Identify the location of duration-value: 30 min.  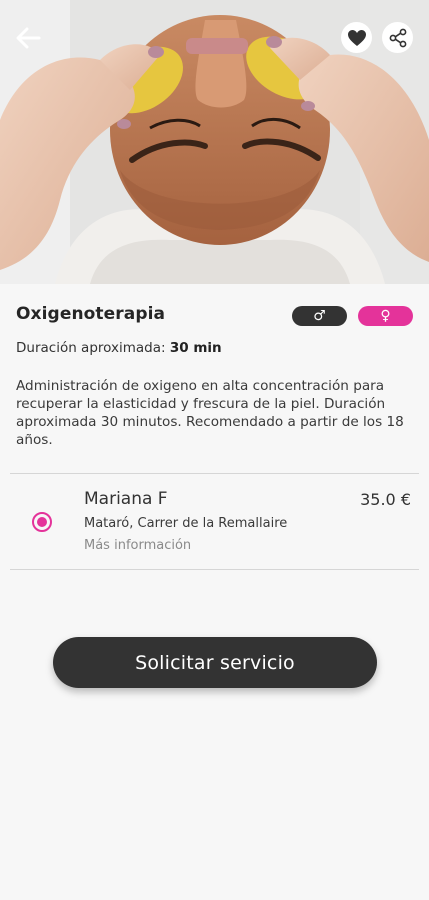
(195, 348).